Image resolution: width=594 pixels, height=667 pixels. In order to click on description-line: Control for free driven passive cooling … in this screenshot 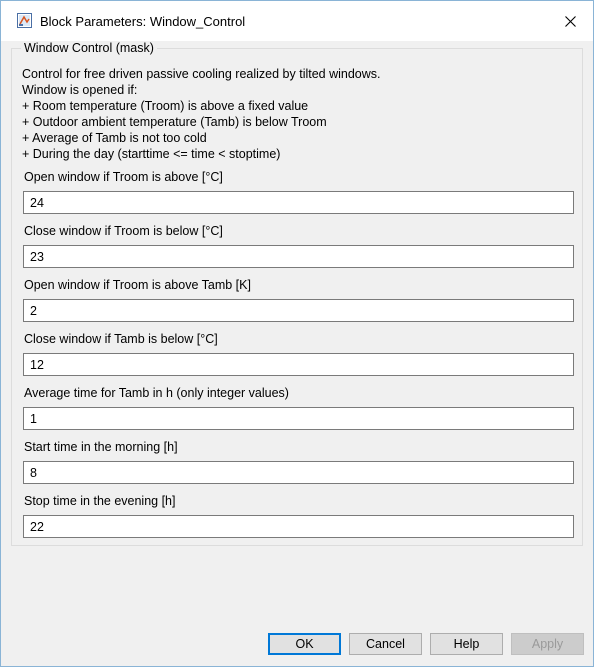, I will do `click(201, 74)`.